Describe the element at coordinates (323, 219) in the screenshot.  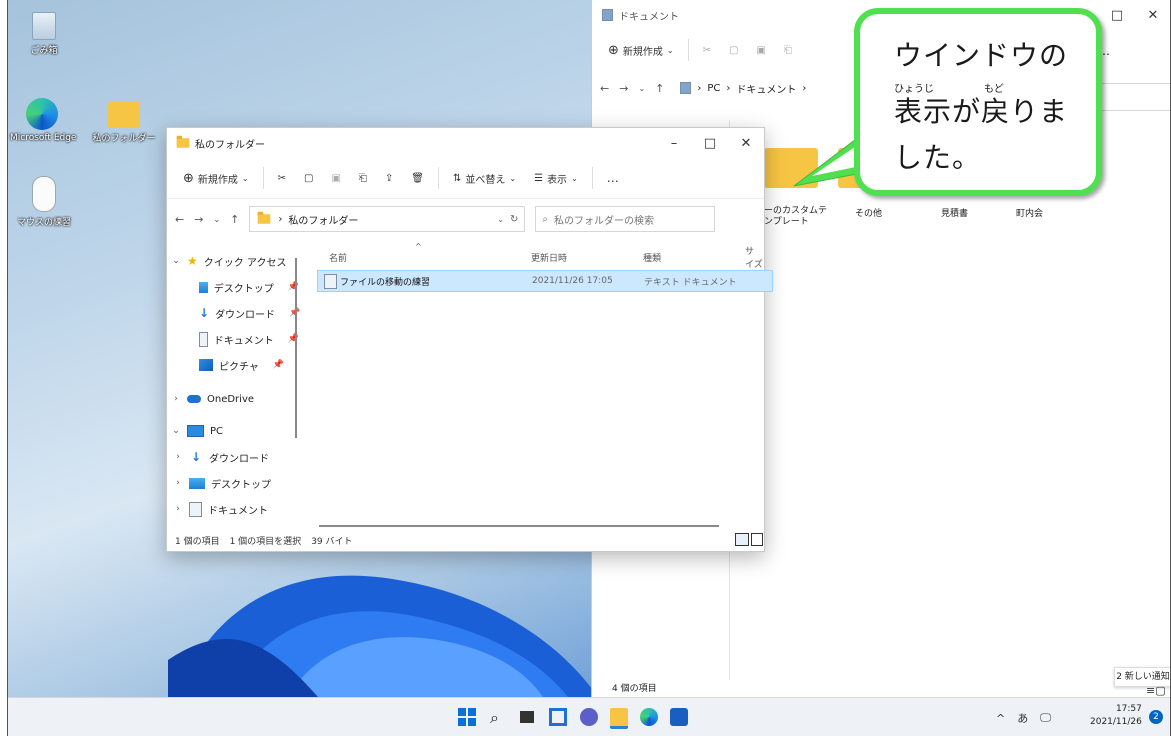
I see `breadcrumb-my-folder: 私のフォルダー` at that location.